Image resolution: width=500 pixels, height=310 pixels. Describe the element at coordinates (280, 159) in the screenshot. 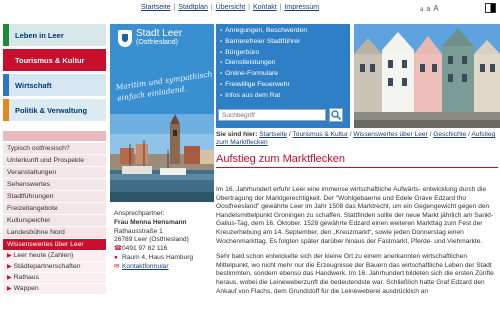

I see `page-title: Aufstieg zum Marktflecken` at that location.